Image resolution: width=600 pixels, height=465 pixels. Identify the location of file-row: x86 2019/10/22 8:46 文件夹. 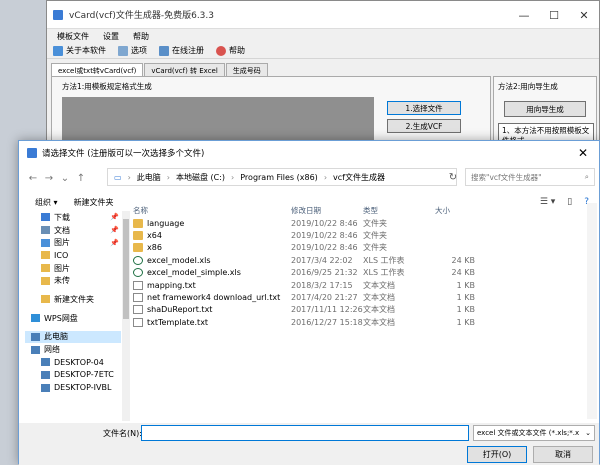
(358, 248).